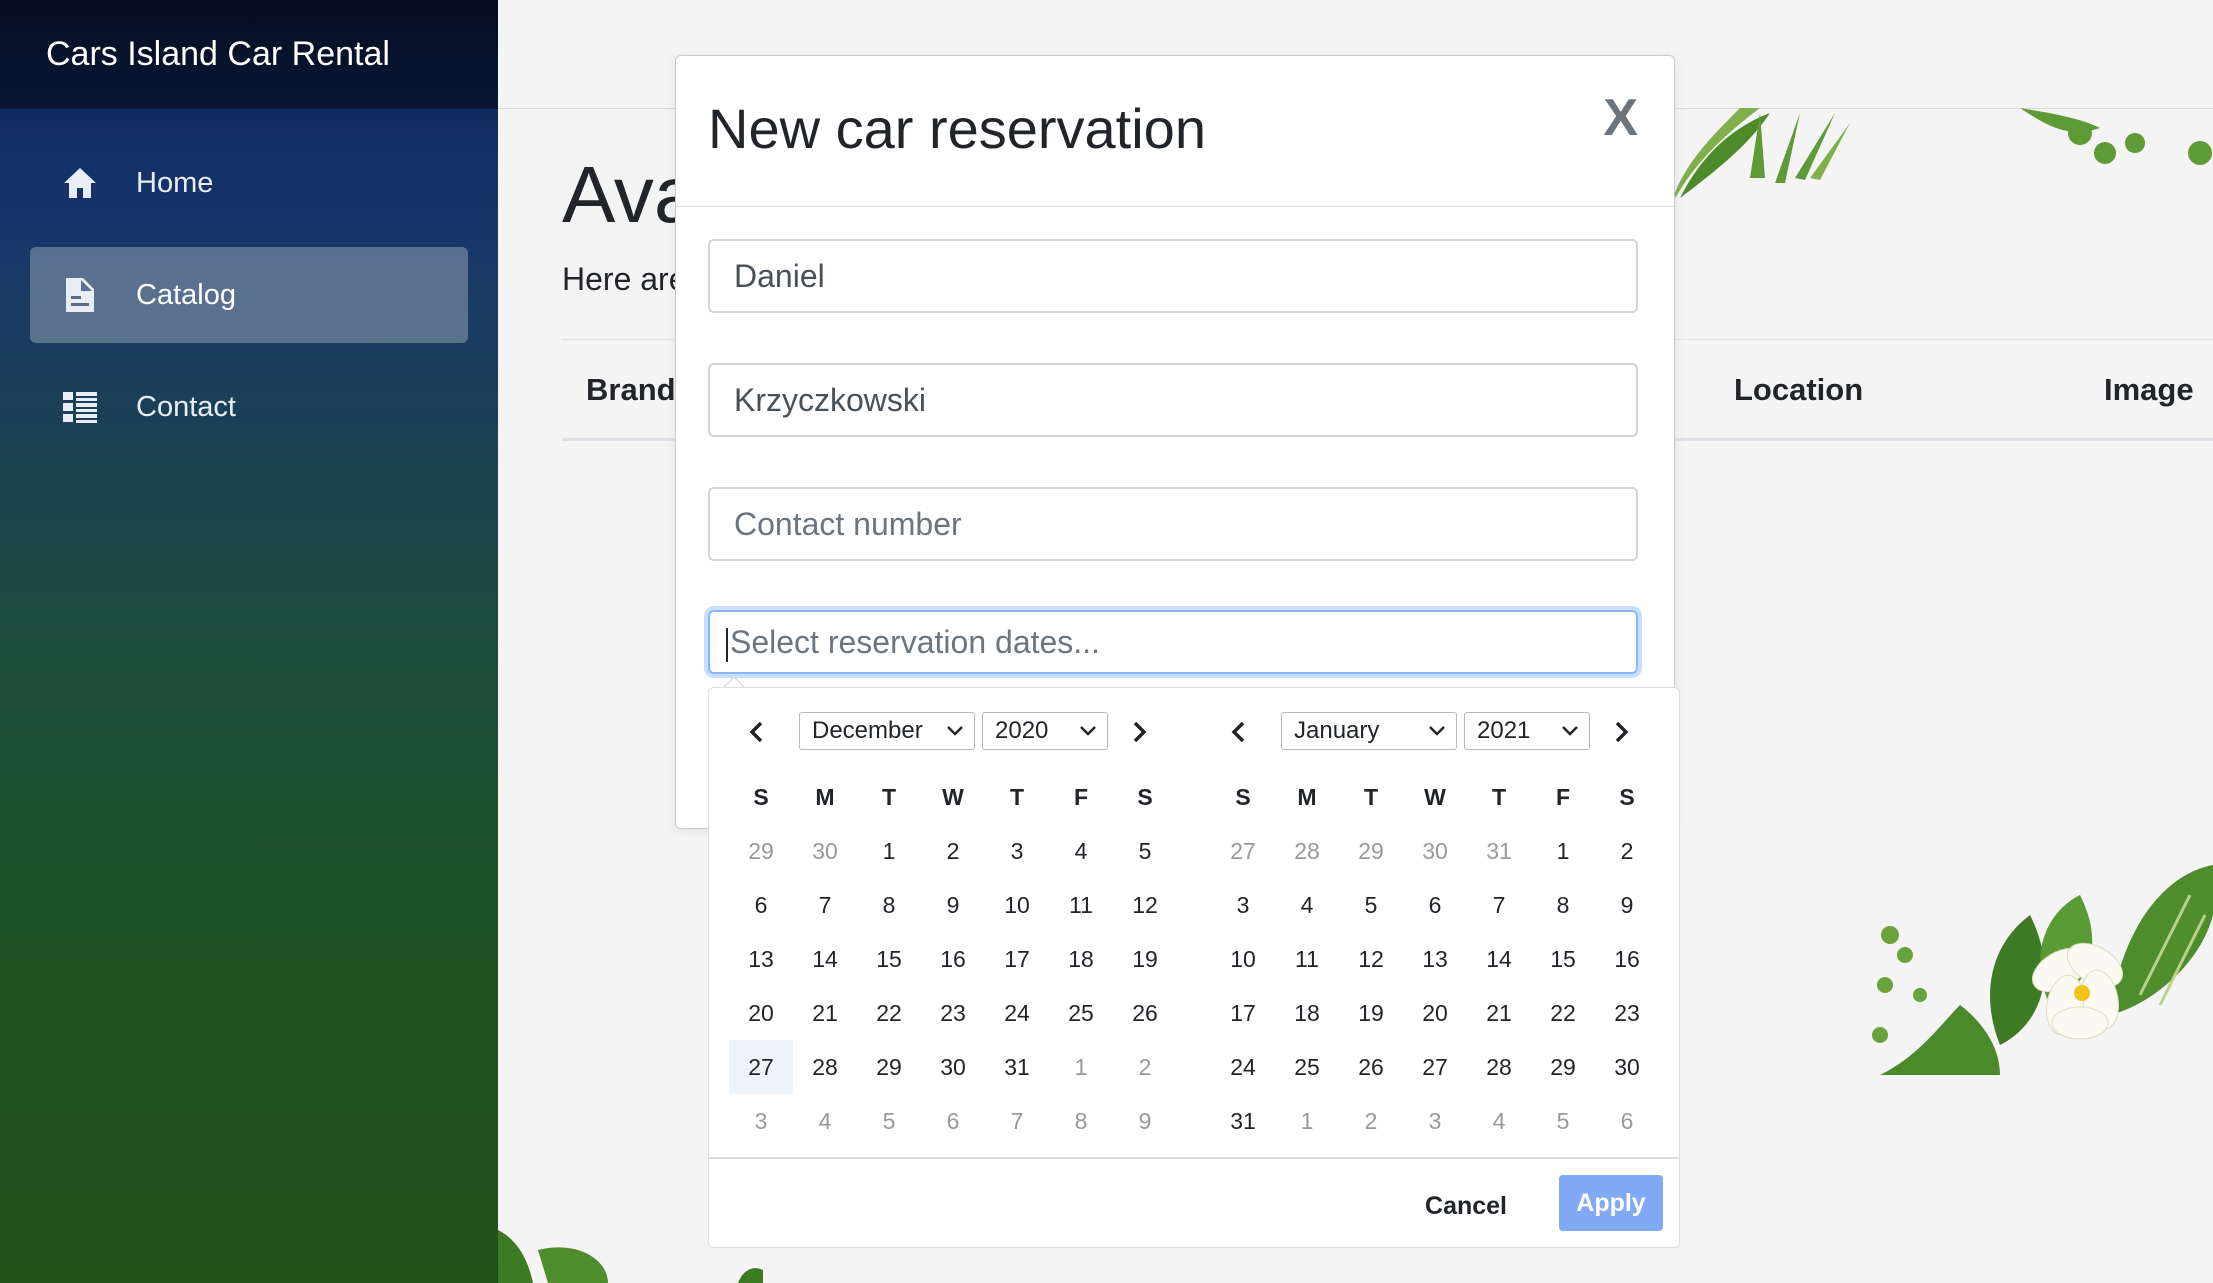 Image resolution: width=2213 pixels, height=1283 pixels. What do you see at coordinates (249, 407) in the screenshot?
I see `sidebar-item-contact: Contact` at bounding box center [249, 407].